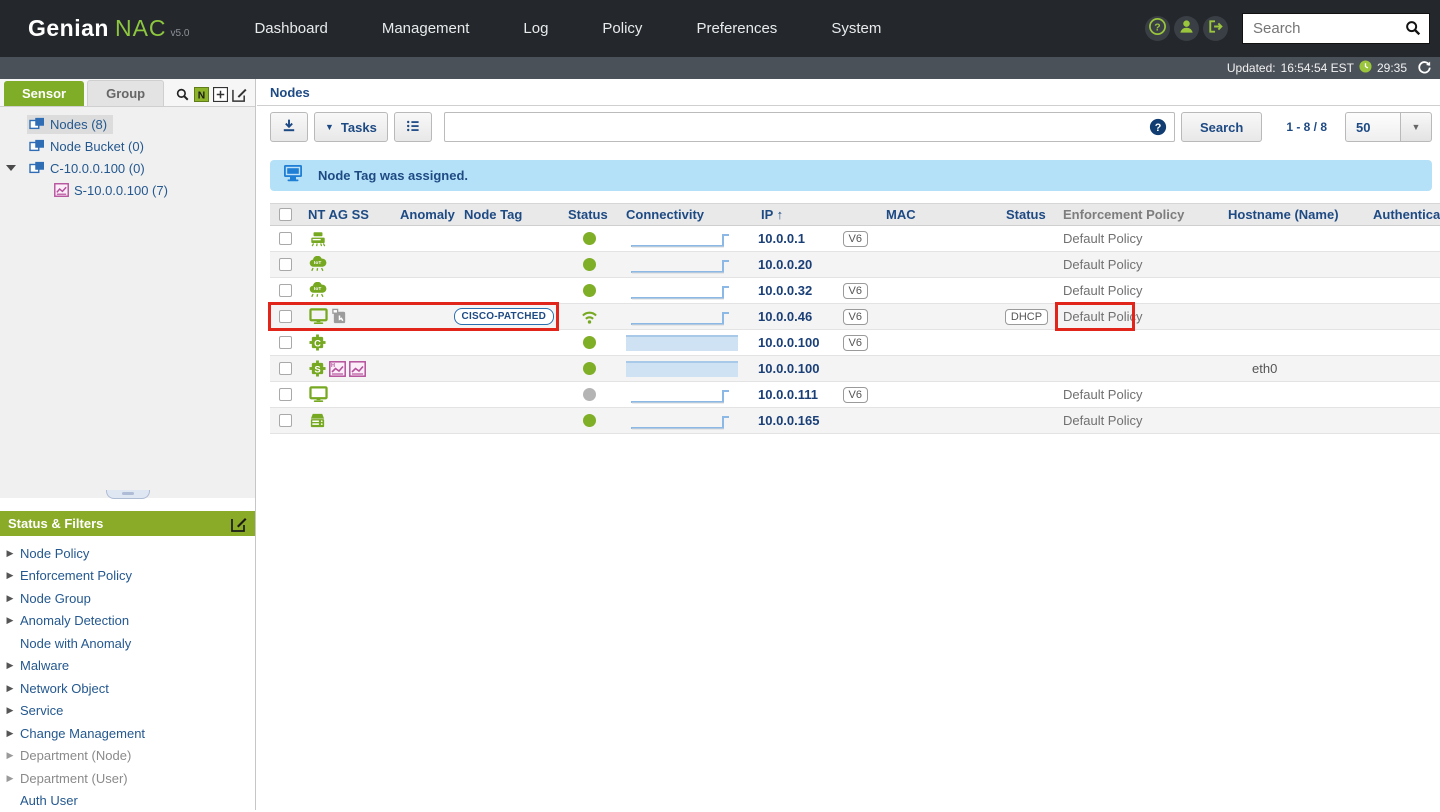 Image resolution: width=1440 pixels, height=812 pixels. I want to click on nav-item-dashboard: Dashboard, so click(290, 28).